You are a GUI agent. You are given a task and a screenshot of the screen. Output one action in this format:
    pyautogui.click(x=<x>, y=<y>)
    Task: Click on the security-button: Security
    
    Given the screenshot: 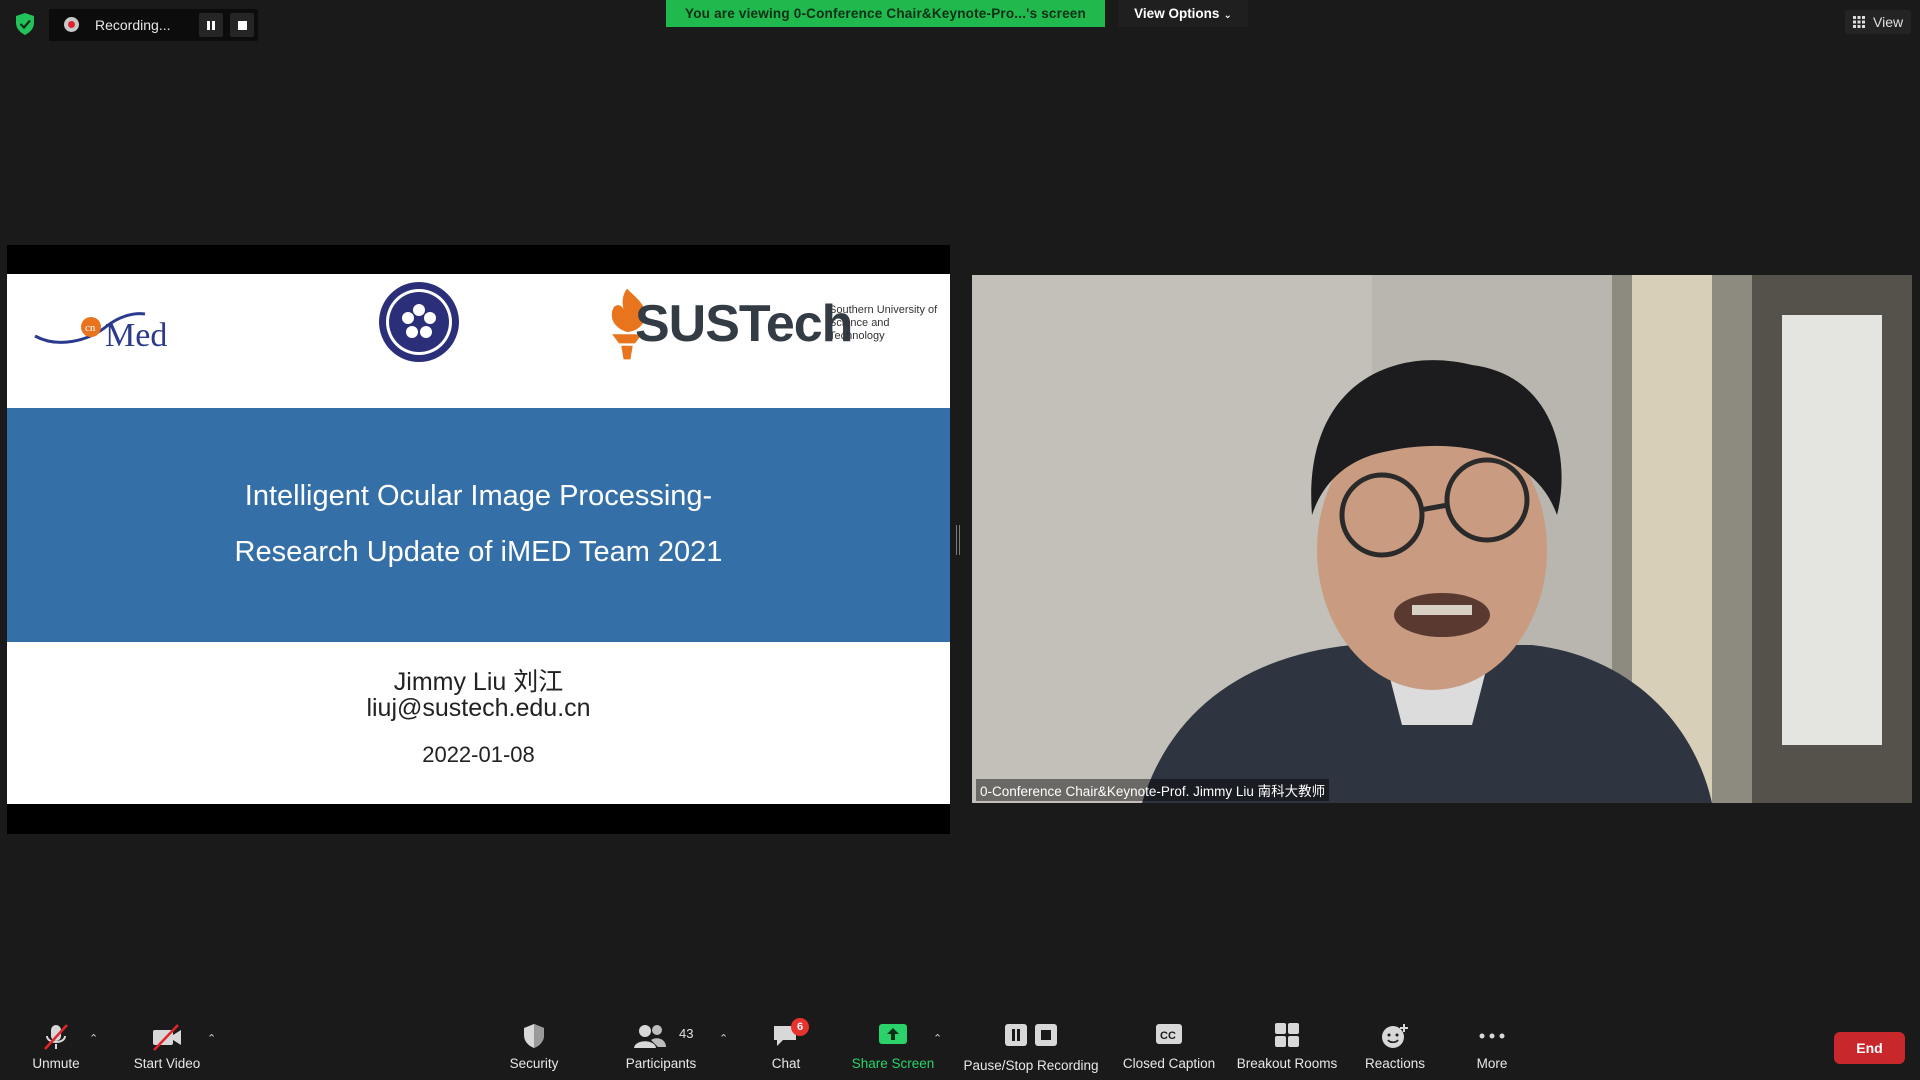 What is the action you would take?
    pyautogui.click(x=534, y=1045)
    